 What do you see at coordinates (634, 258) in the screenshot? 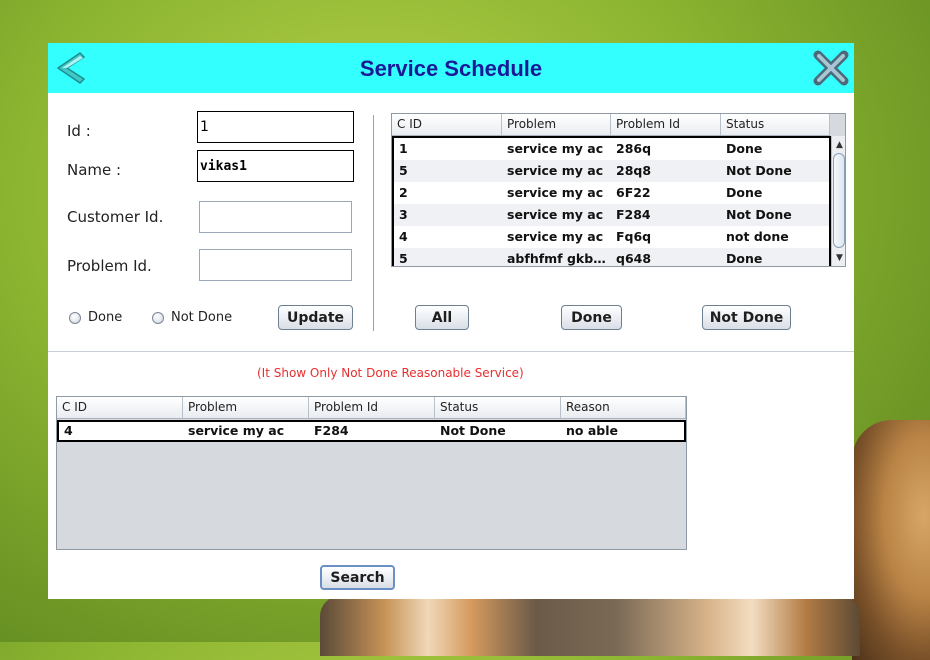
I see `cell-problem-id: q648` at bounding box center [634, 258].